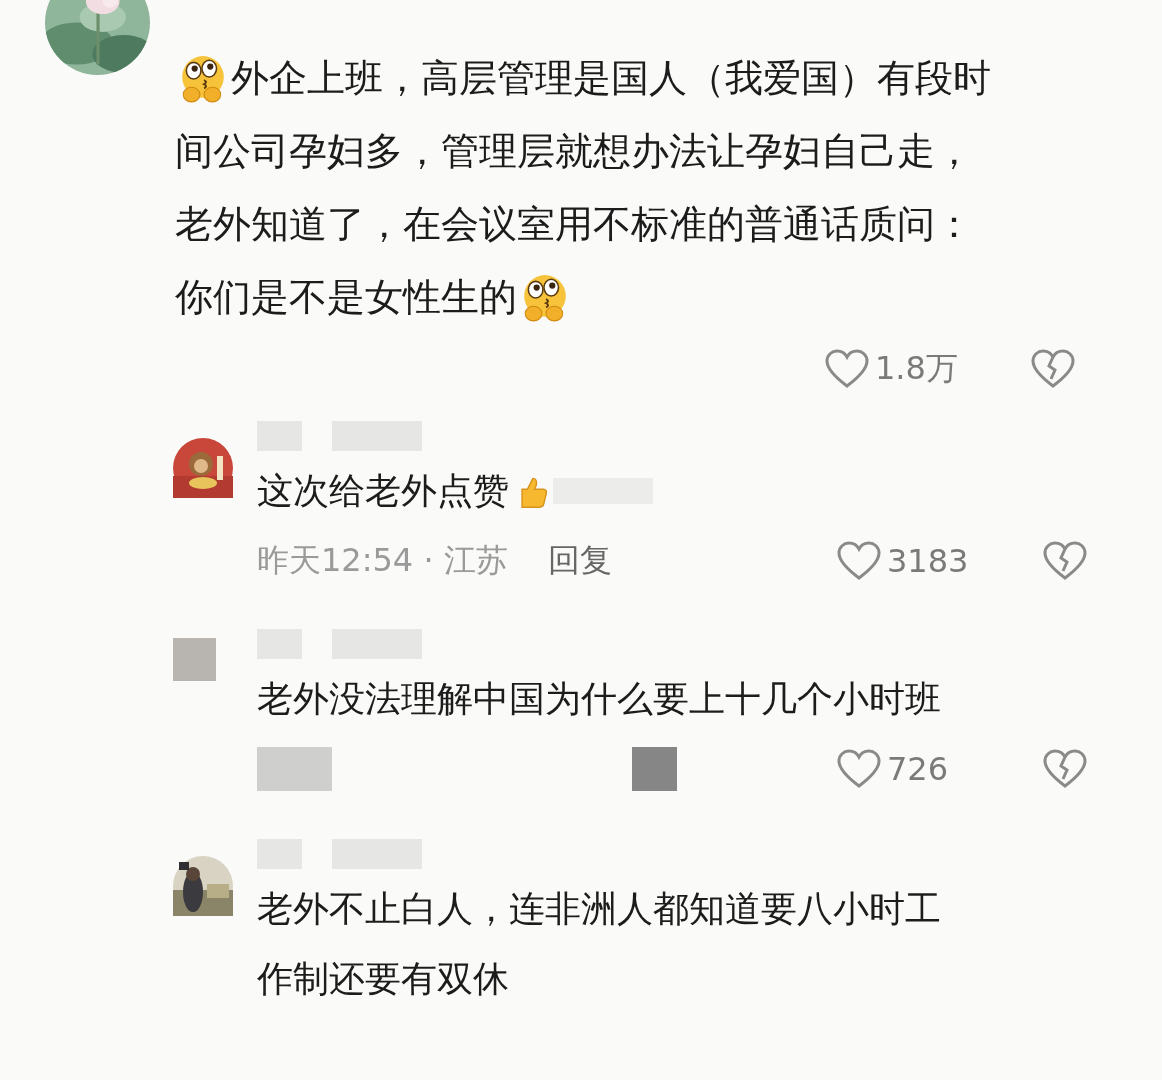  What do you see at coordinates (599, 698) in the screenshot?
I see `comment-text: 老外没法理解中国为什么要上十几个小时班` at bounding box center [599, 698].